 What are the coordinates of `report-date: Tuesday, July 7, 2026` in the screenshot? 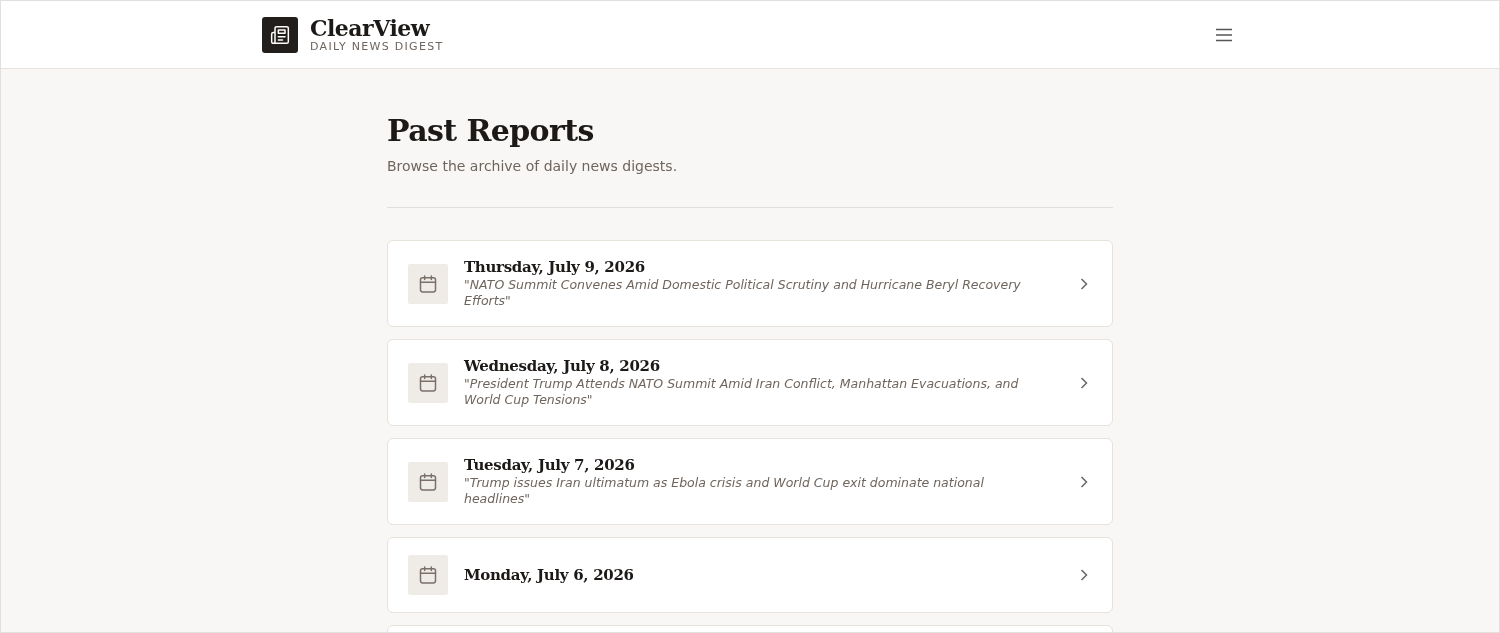 It's located at (550, 465).